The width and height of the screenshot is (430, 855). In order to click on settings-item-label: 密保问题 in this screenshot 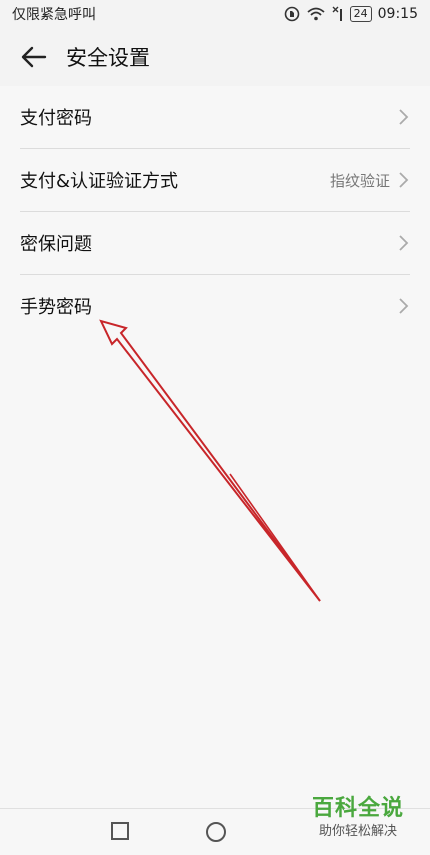, I will do `click(56, 244)`.